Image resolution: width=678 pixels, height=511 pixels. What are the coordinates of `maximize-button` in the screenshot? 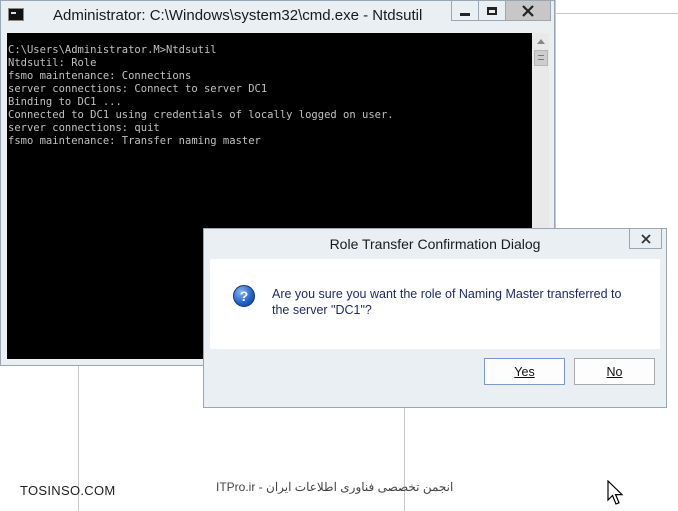 It's located at (492, 11).